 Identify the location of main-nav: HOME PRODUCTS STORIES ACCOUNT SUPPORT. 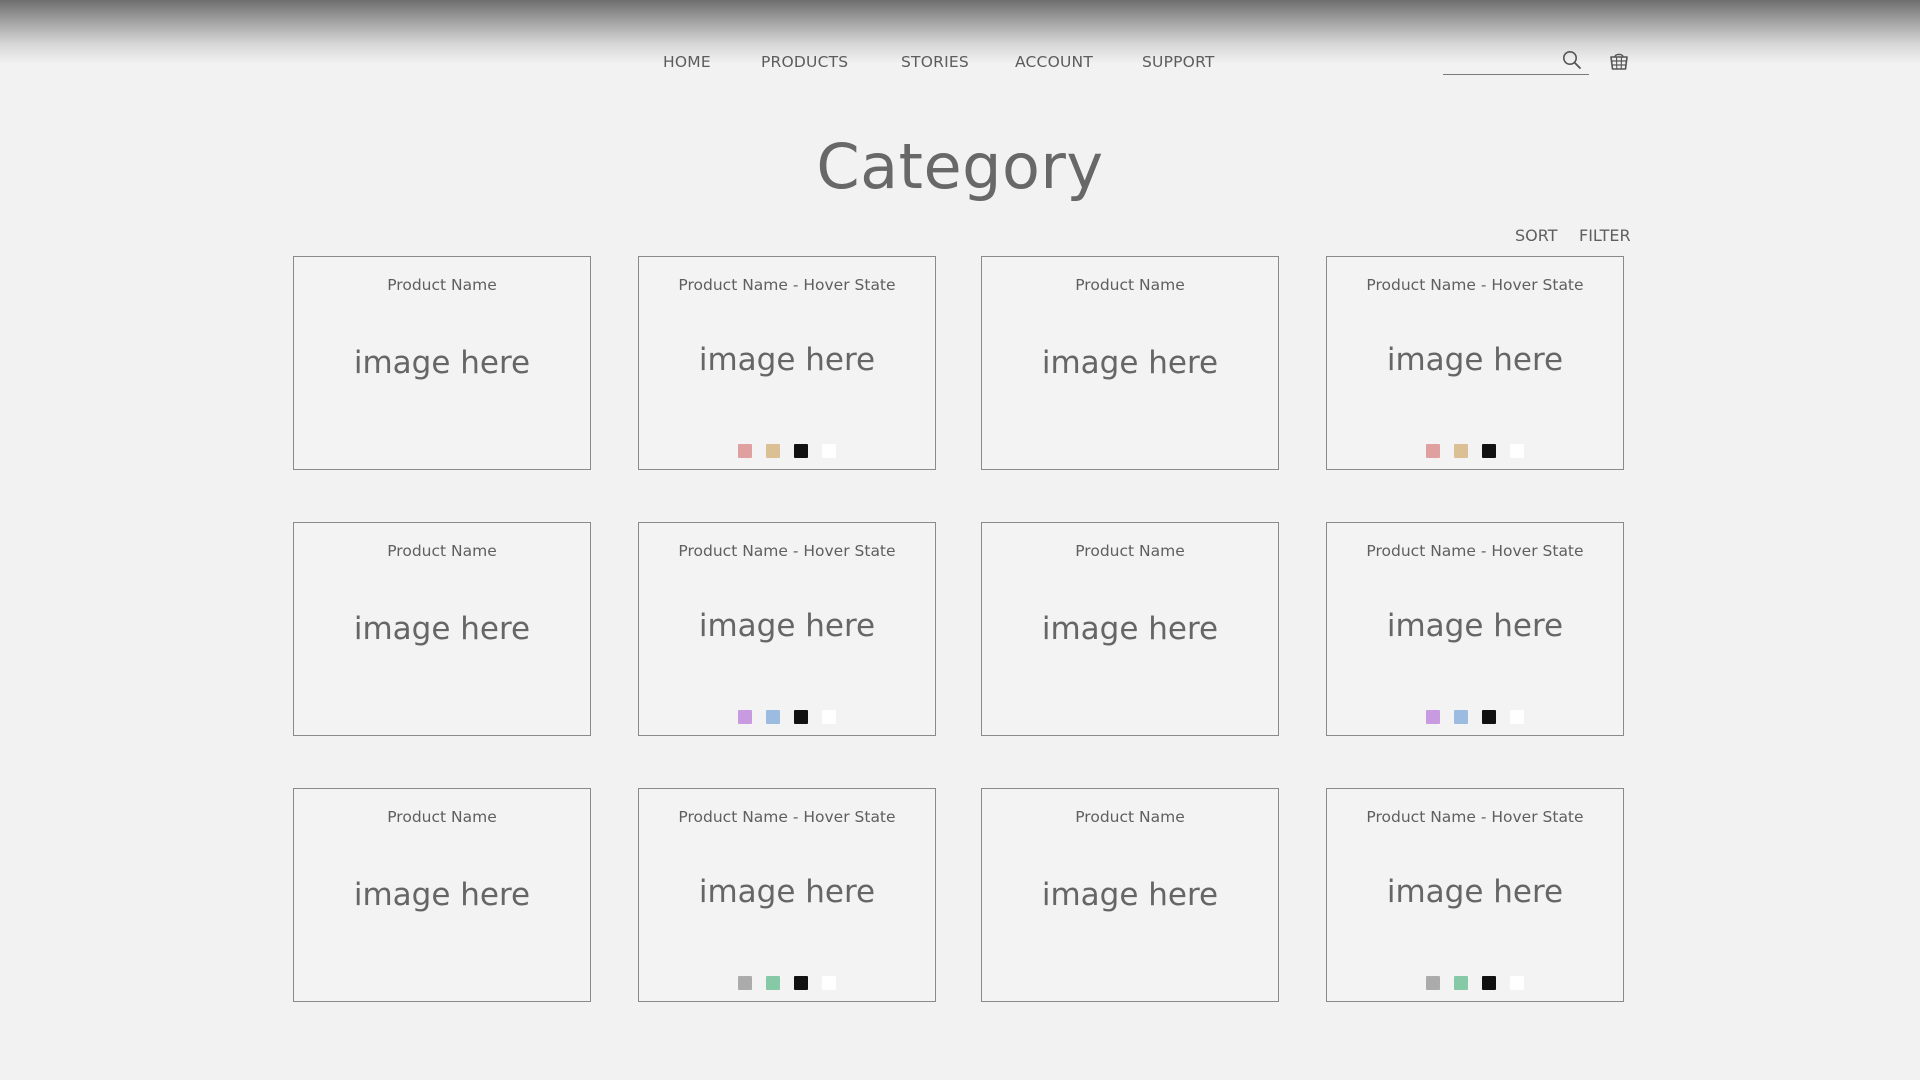
(960, 63).